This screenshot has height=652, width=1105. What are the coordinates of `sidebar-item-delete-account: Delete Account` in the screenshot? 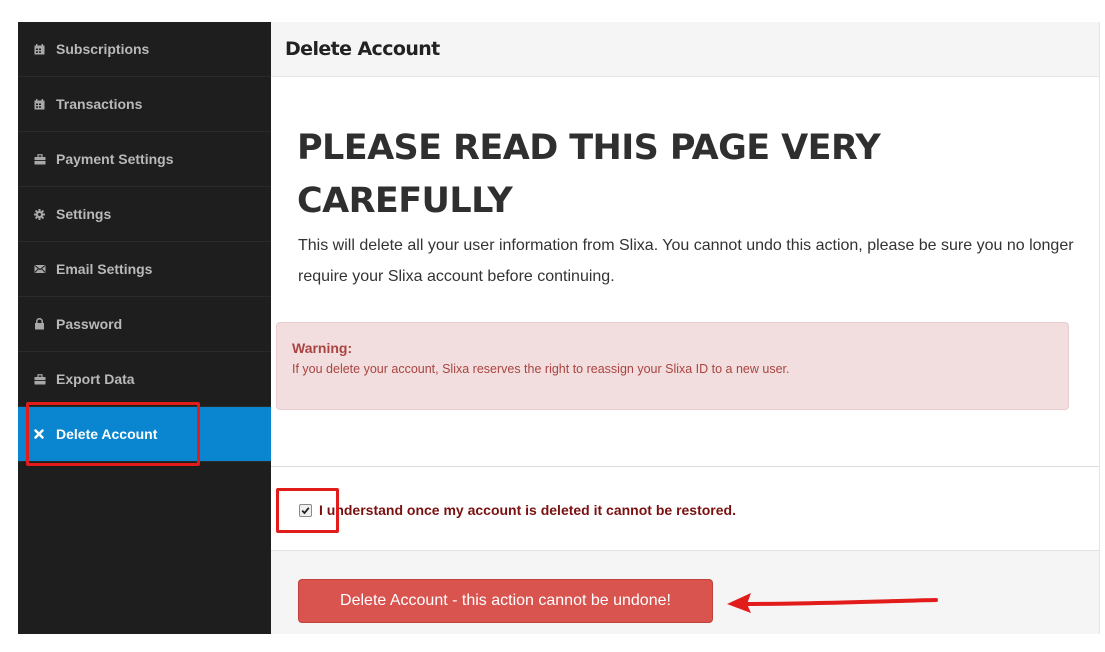 It's located at (144, 434).